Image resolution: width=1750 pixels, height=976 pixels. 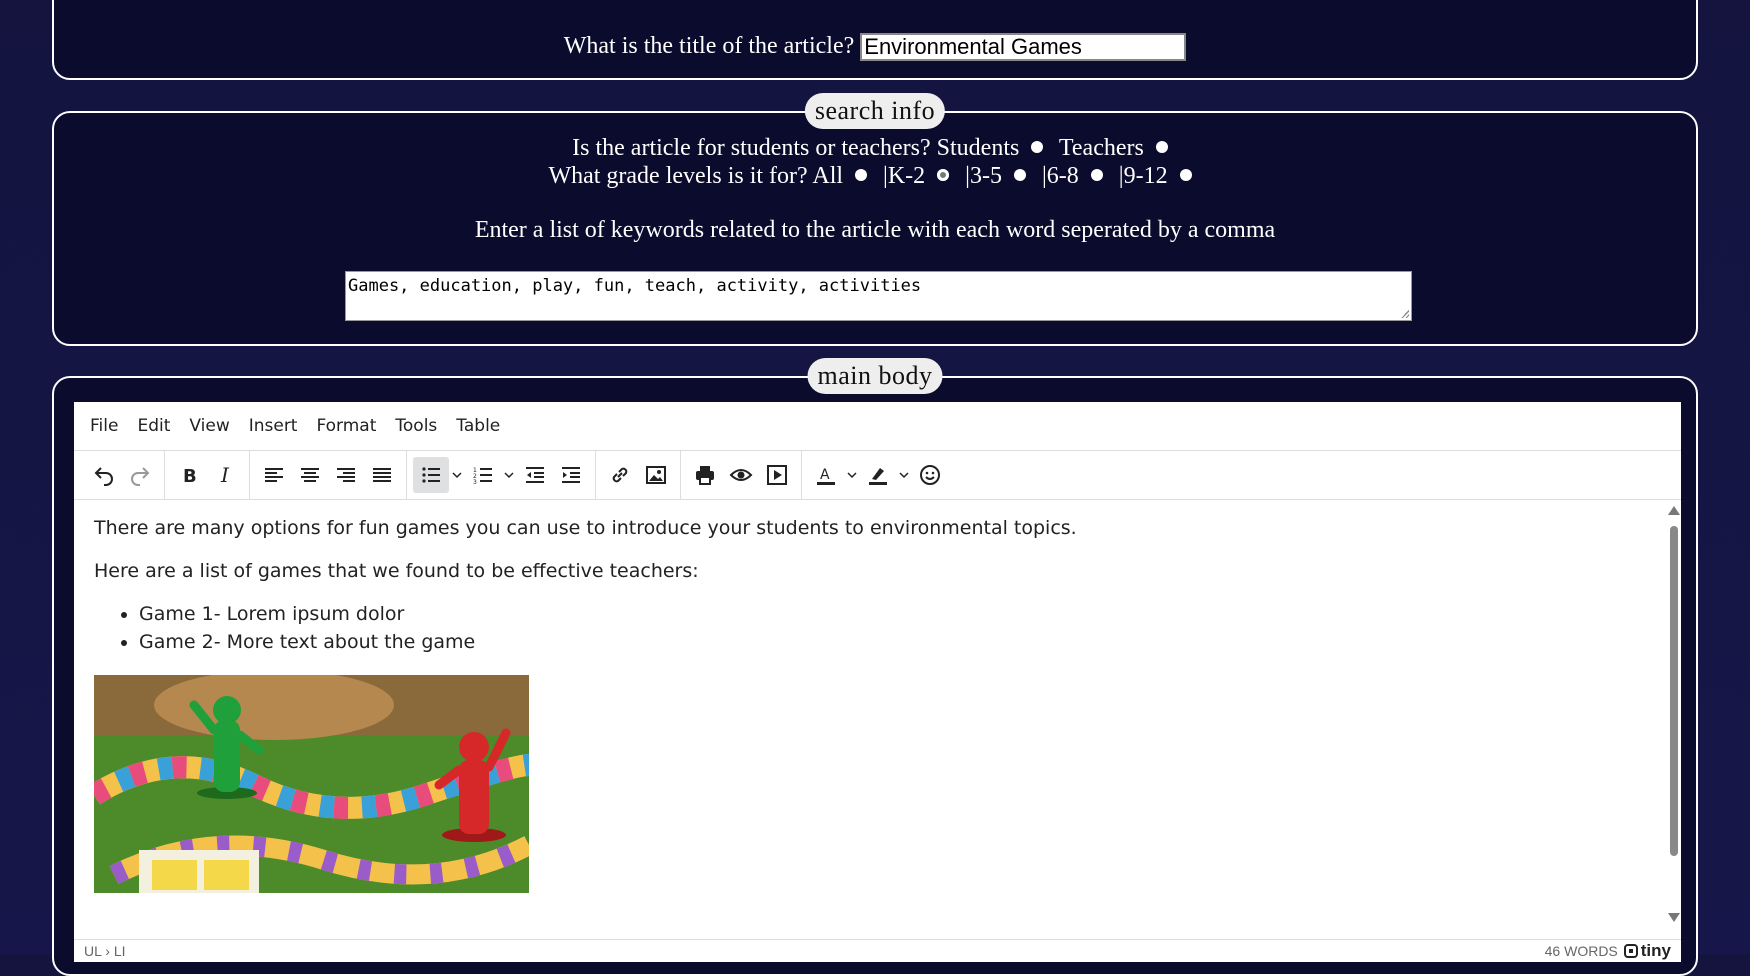 What do you see at coordinates (709, 46) in the screenshot?
I see `title-question: What is the title of the article?` at bounding box center [709, 46].